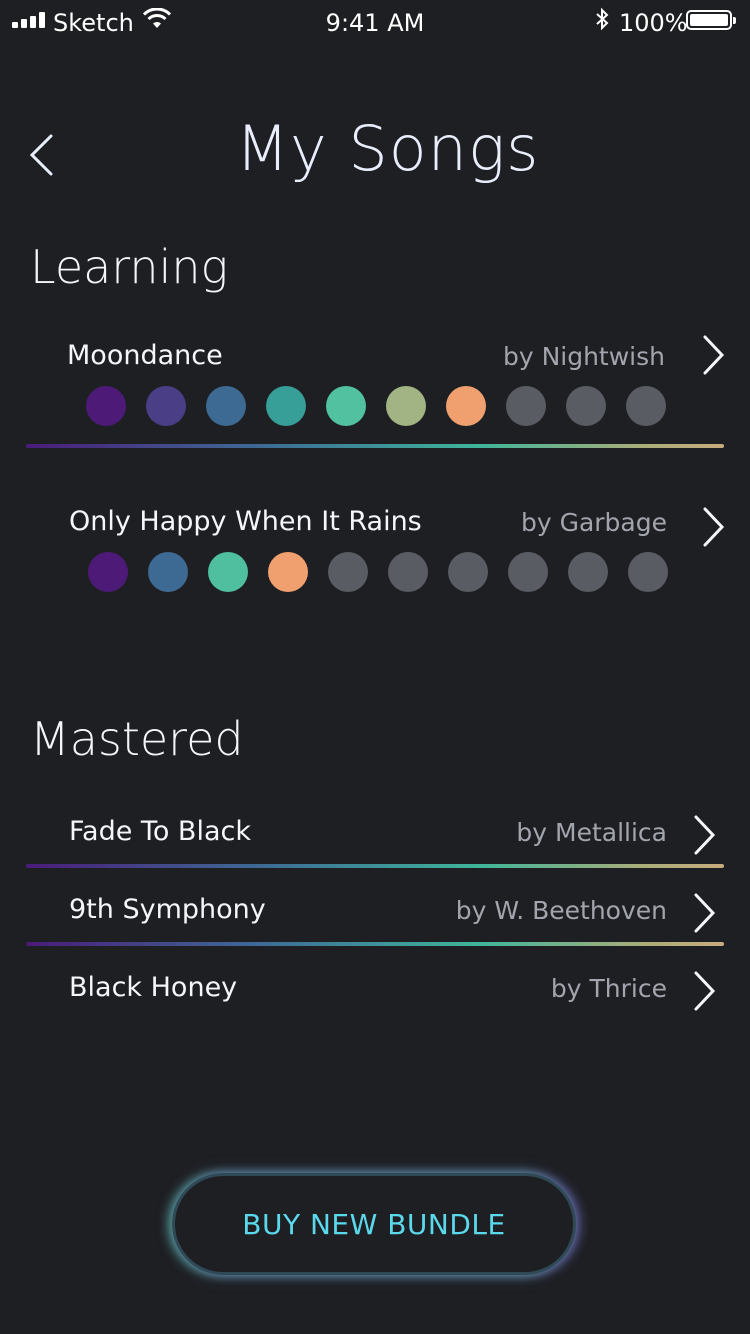 This screenshot has width=750, height=1334. What do you see at coordinates (375, 446) in the screenshot?
I see `progress-divider` at bounding box center [375, 446].